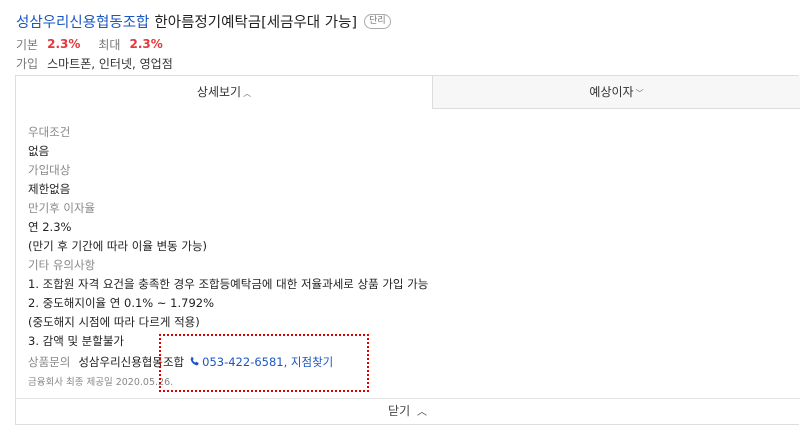 The height and width of the screenshot is (425, 800). Describe the element at coordinates (101, 382) in the screenshot. I see `last-updated-date: 금융회사 최종 제공일 2020.05.26.` at that location.